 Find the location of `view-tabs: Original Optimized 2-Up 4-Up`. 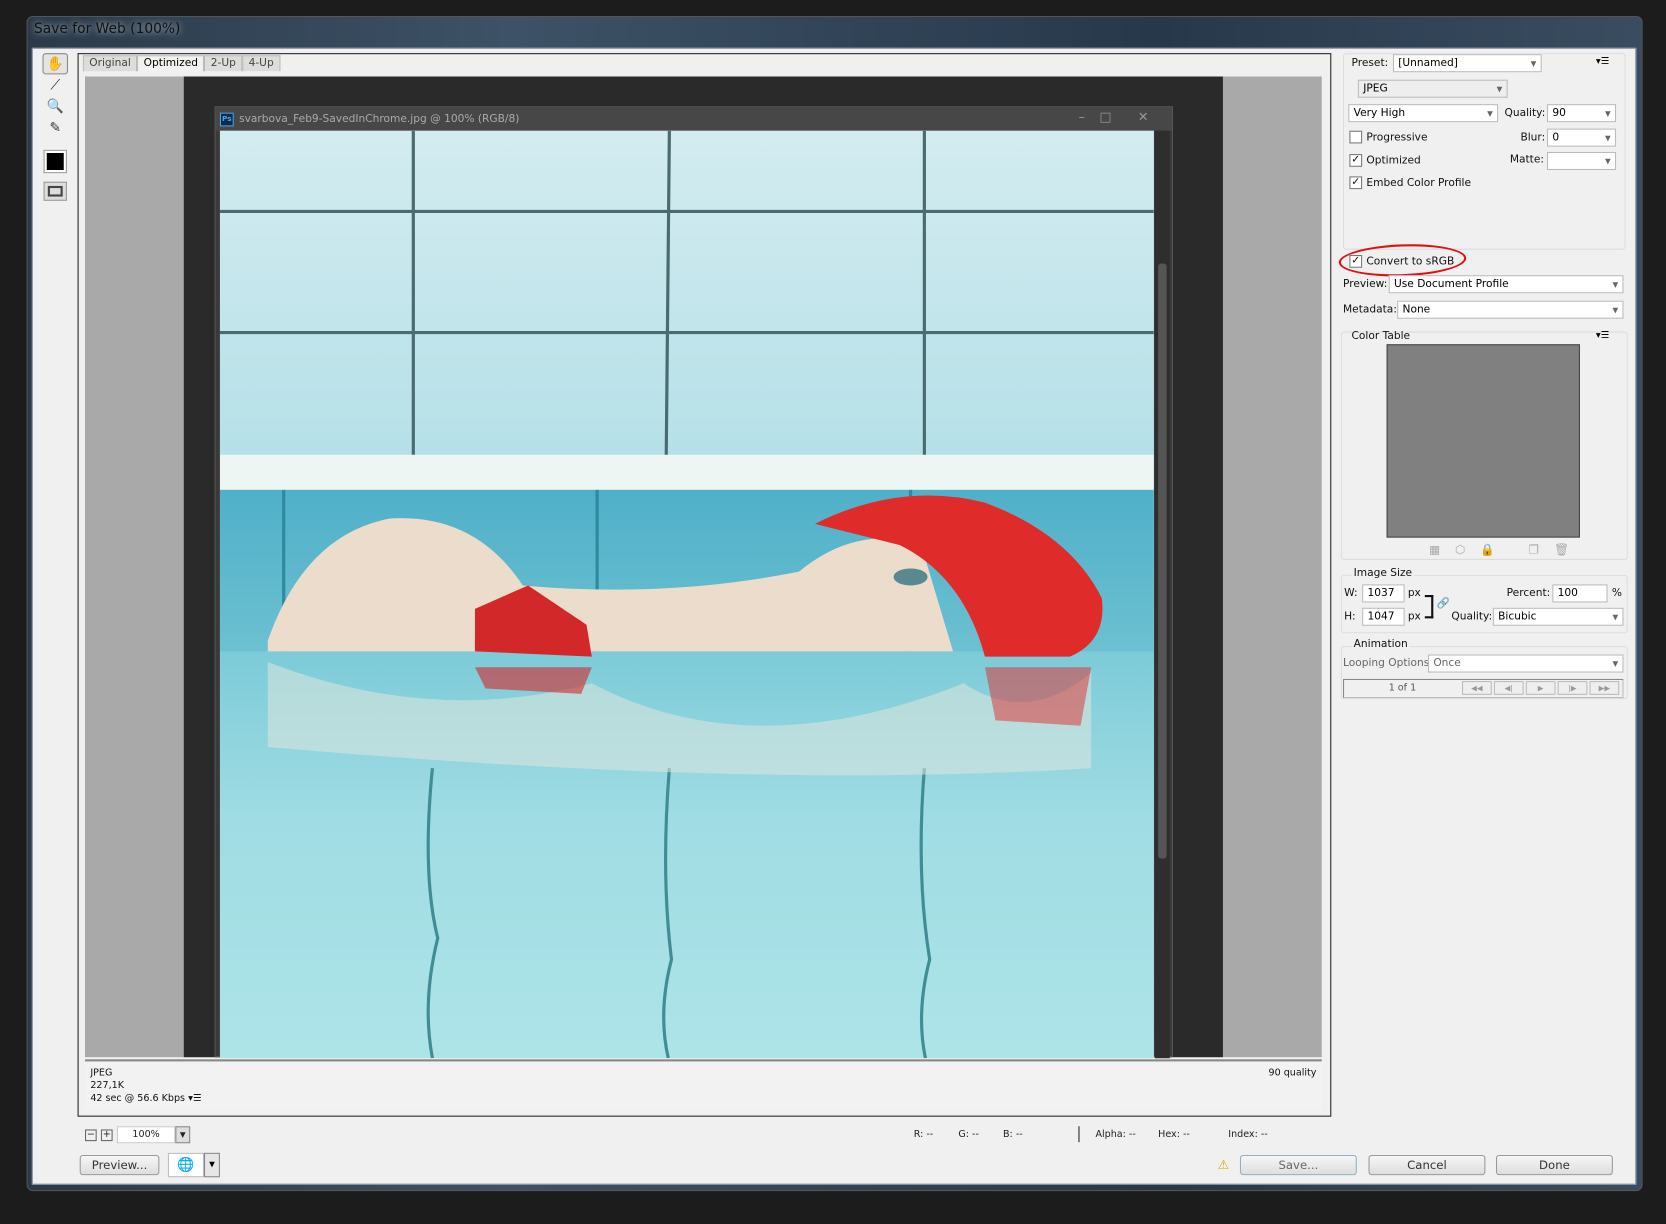

view-tabs: Original Optimized 2-Up 4-Up is located at coordinates (181, 63).